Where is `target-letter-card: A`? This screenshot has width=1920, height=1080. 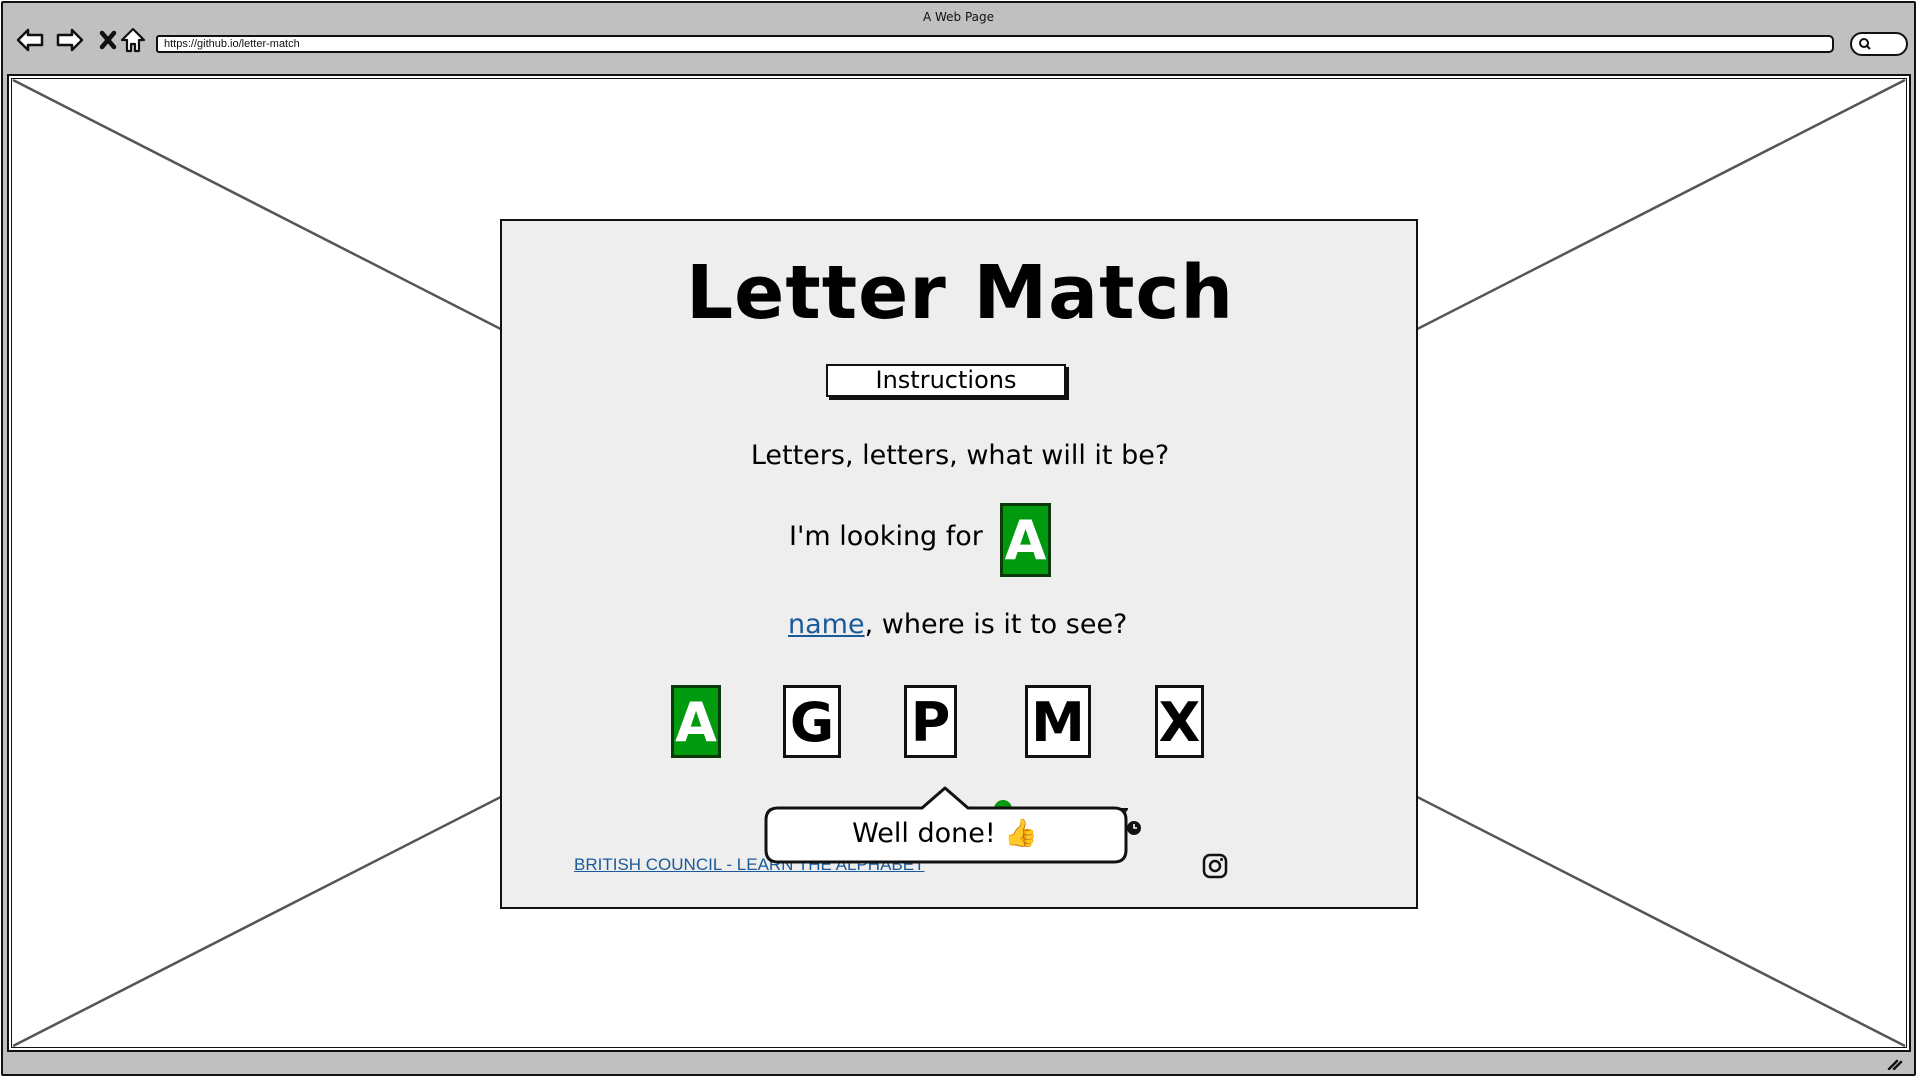
target-letter-card: A is located at coordinates (1025, 540).